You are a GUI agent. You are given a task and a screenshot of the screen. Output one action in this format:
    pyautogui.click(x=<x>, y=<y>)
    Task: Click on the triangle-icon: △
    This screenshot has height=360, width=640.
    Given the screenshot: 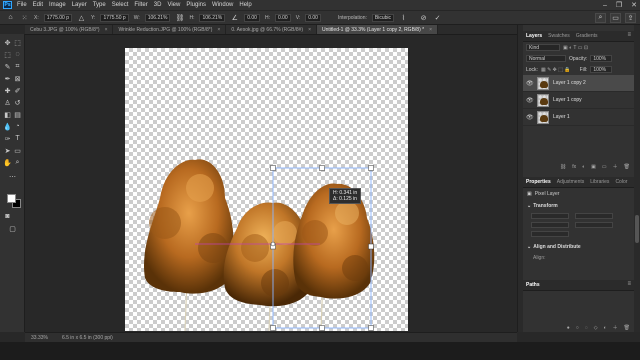 What is the action you would take?
    pyautogui.click(x=81, y=17)
    